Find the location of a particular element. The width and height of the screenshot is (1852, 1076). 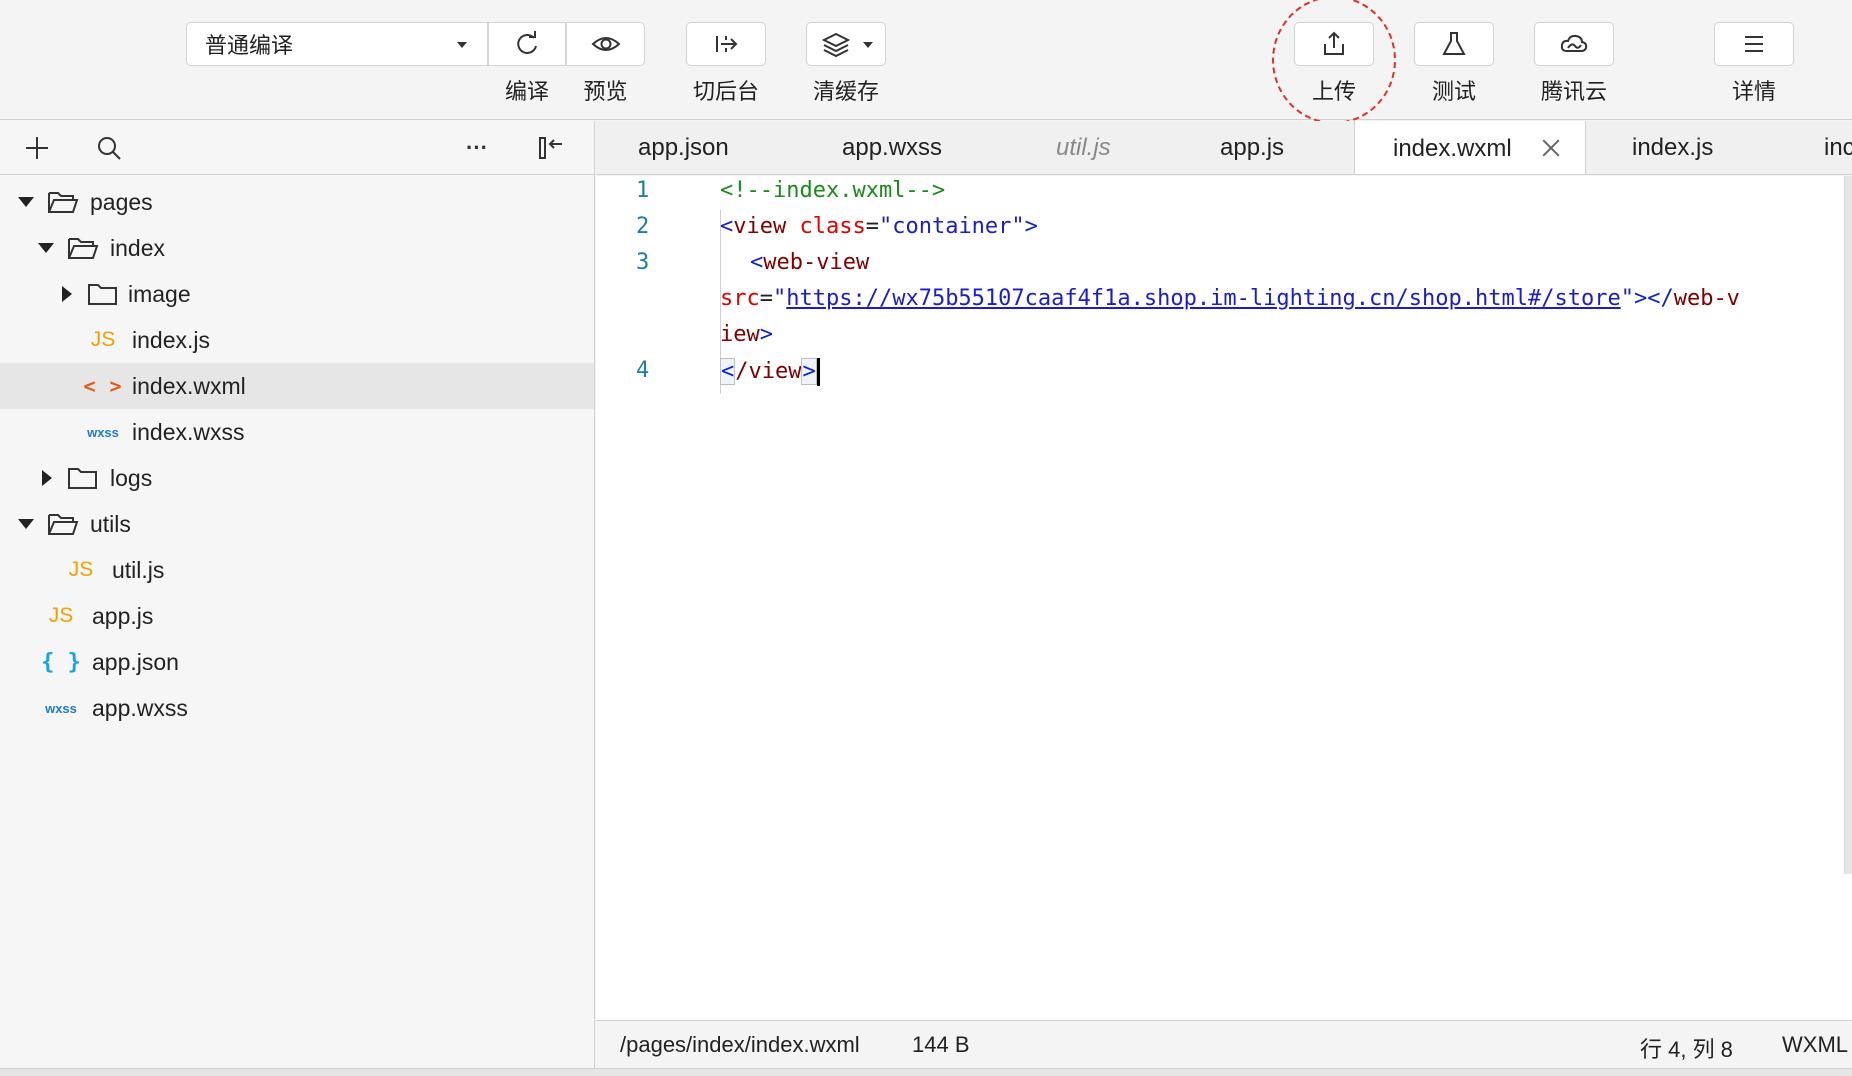

tab-index-js: index.js is located at coordinates (1673, 147).